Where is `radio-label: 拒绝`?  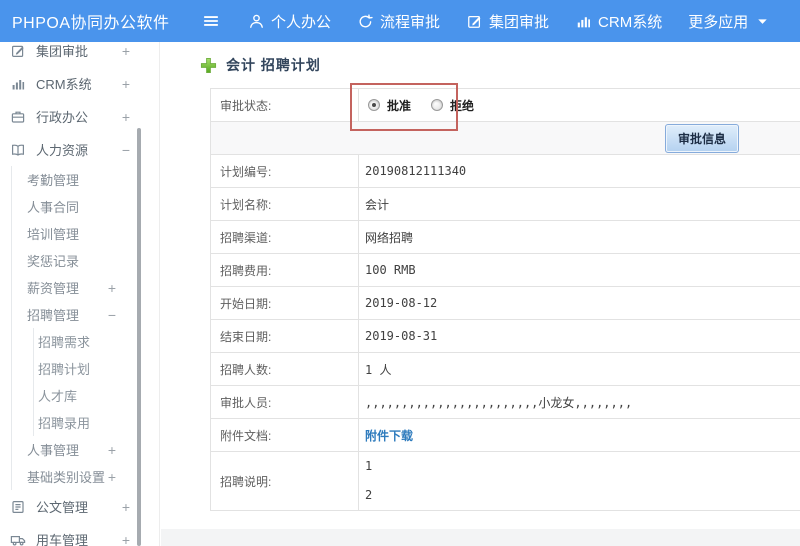
radio-label: 拒绝 is located at coordinates (462, 105).